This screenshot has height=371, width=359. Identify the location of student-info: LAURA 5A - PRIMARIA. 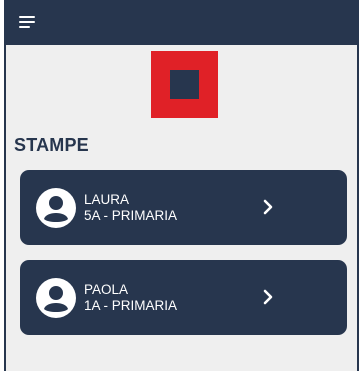
(130, 208).